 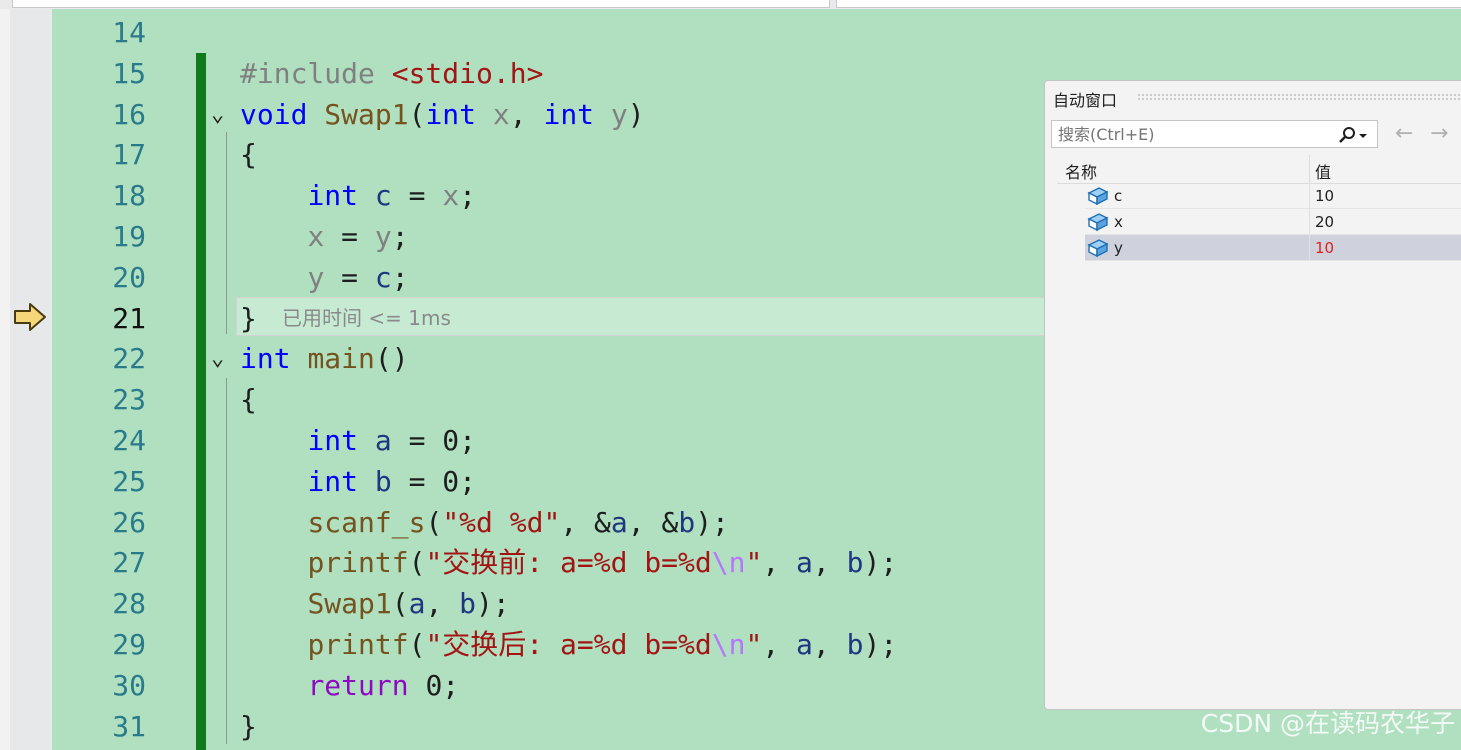 I want to click on panel-grip, so click(x=1299, y=97).